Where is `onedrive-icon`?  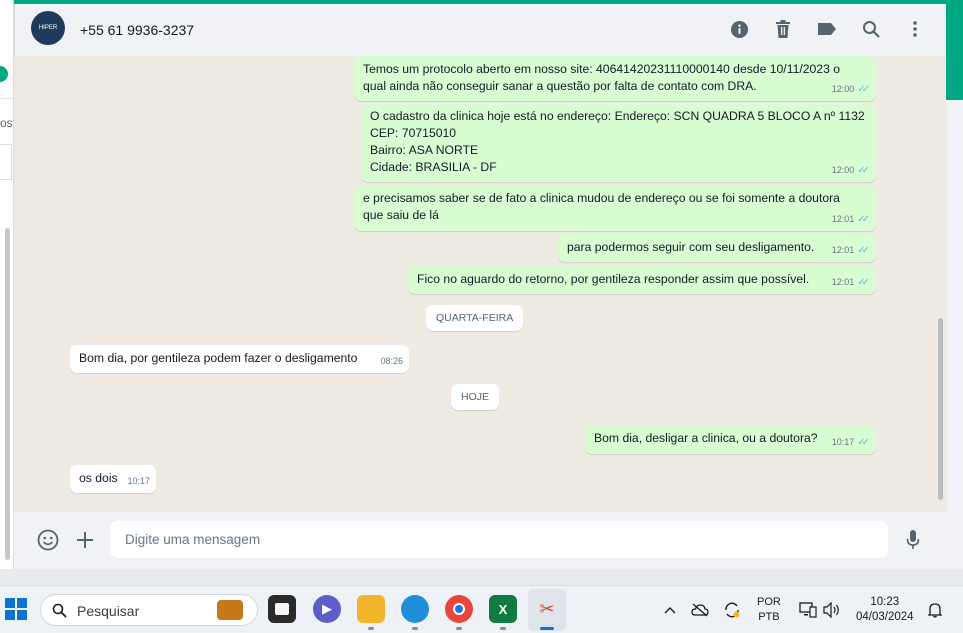 onedrive-icon is located at coordinates (700, 610).